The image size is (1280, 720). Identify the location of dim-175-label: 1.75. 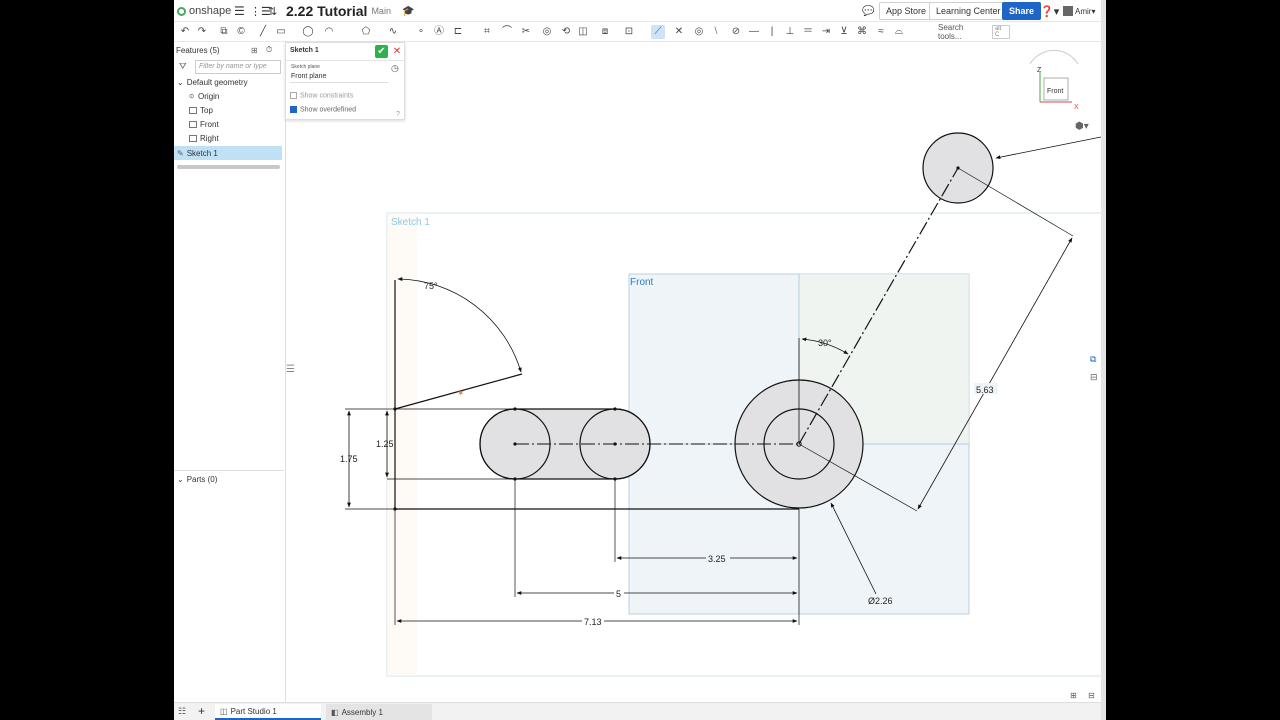
(349, 459).